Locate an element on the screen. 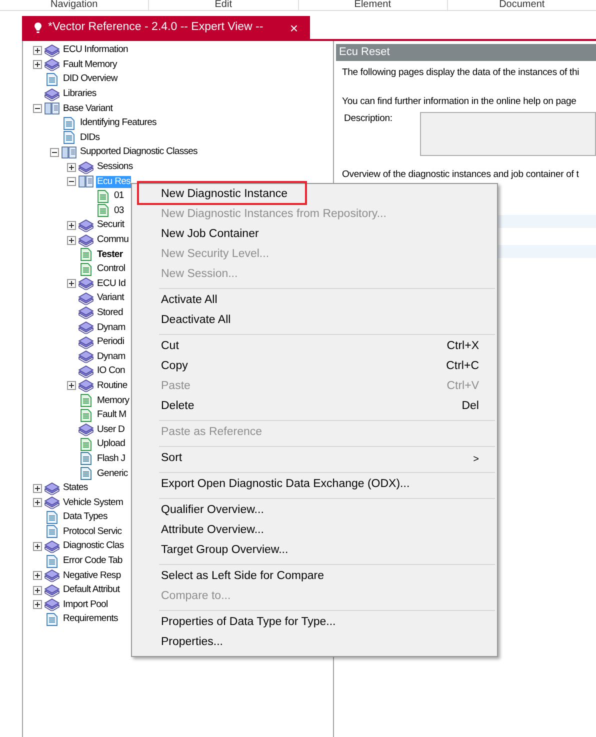  description-field is located at coordinates (508, 134).